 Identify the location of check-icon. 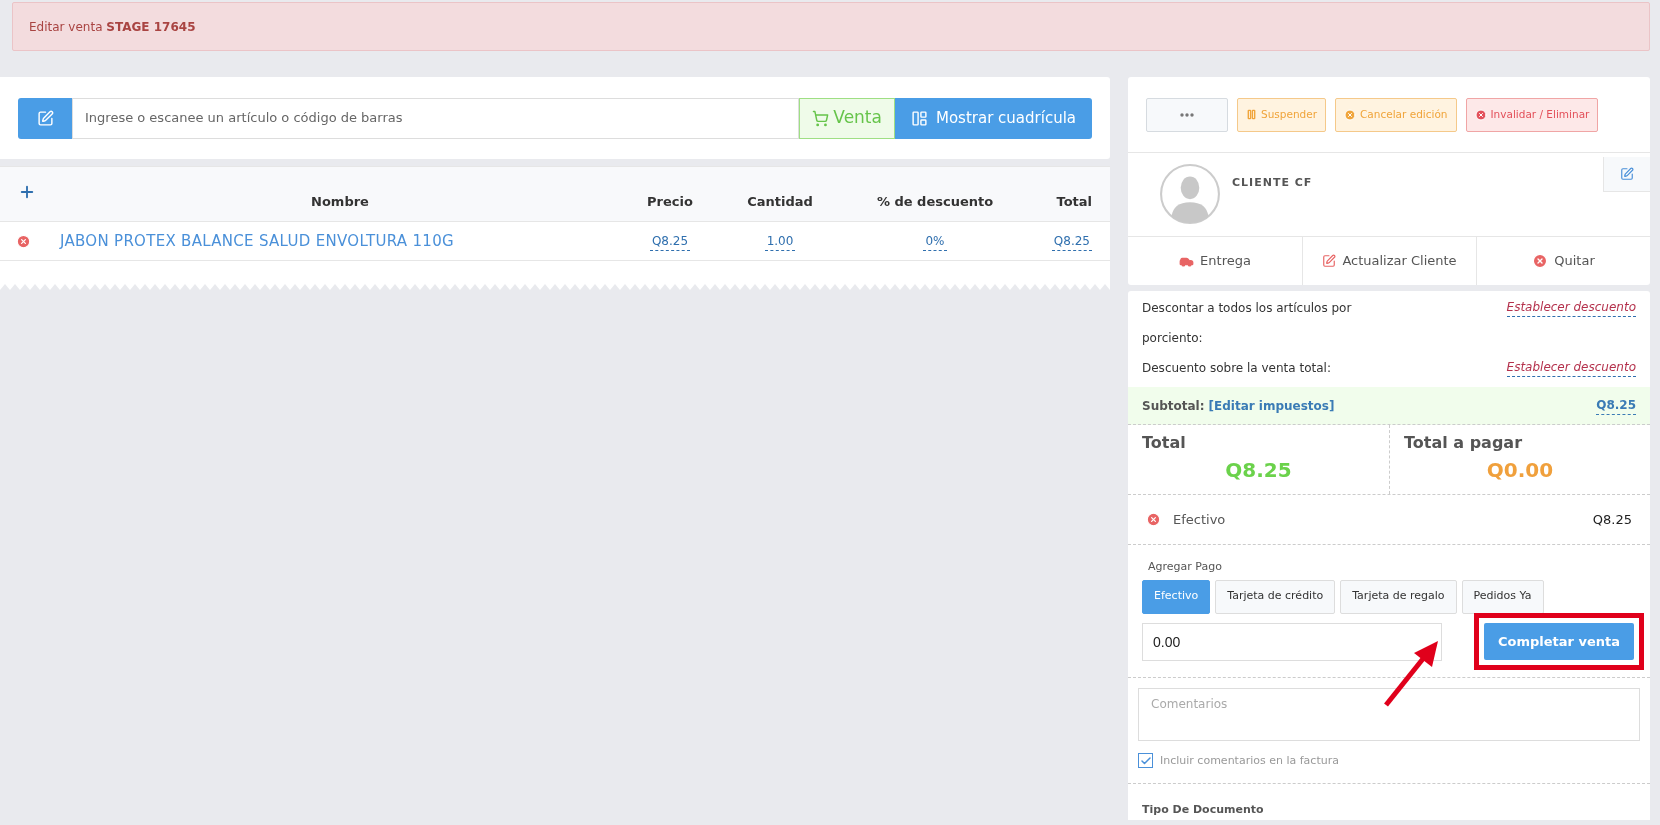
(1145, 760).